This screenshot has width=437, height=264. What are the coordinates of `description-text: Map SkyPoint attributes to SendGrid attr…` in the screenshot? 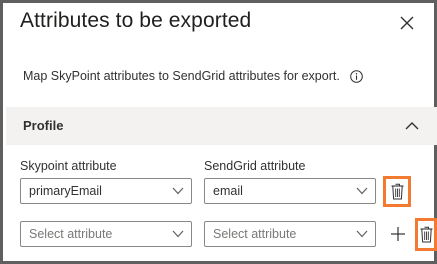 It's located at (181, 76).